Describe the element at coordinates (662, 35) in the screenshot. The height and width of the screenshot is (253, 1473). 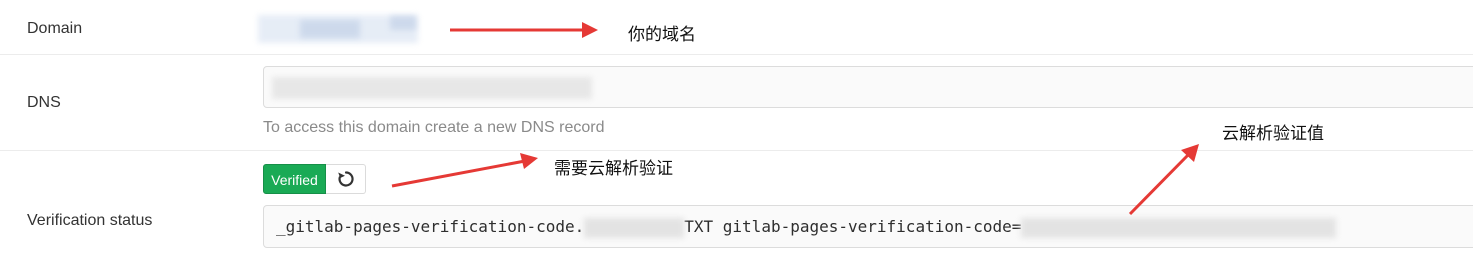
I see `domain-annotation: 你的域名` at that location.